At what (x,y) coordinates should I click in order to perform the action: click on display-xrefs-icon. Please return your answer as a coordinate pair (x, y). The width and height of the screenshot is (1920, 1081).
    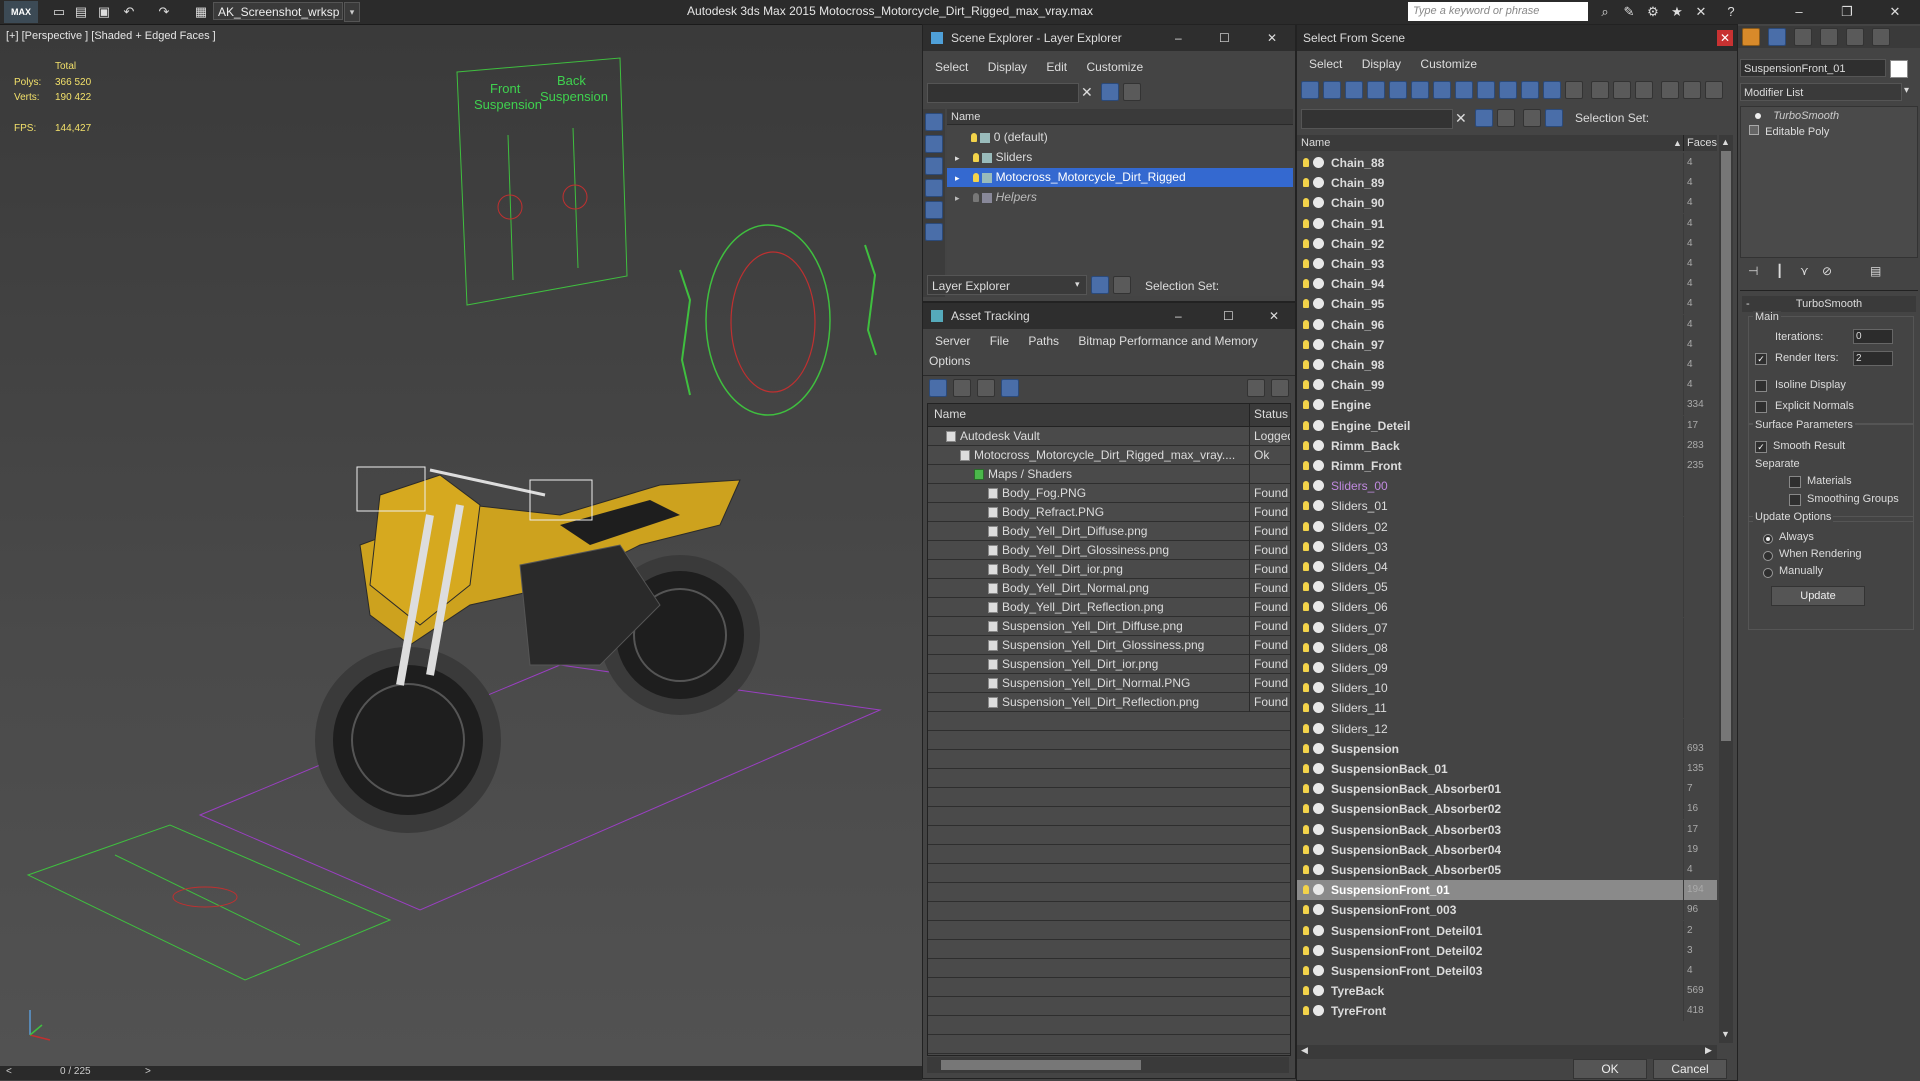
    Looking at the image, I should click on (1464, 90).